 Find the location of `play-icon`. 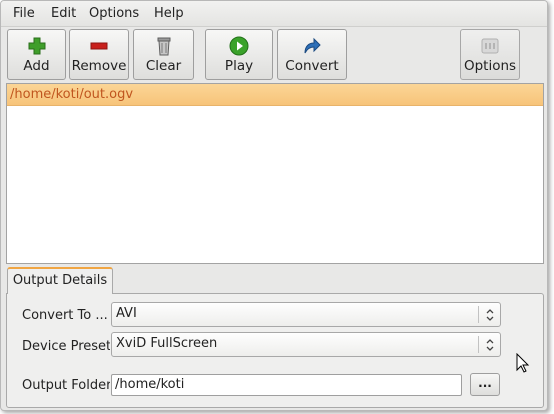

play-icon is located at coordinates (239, 46).